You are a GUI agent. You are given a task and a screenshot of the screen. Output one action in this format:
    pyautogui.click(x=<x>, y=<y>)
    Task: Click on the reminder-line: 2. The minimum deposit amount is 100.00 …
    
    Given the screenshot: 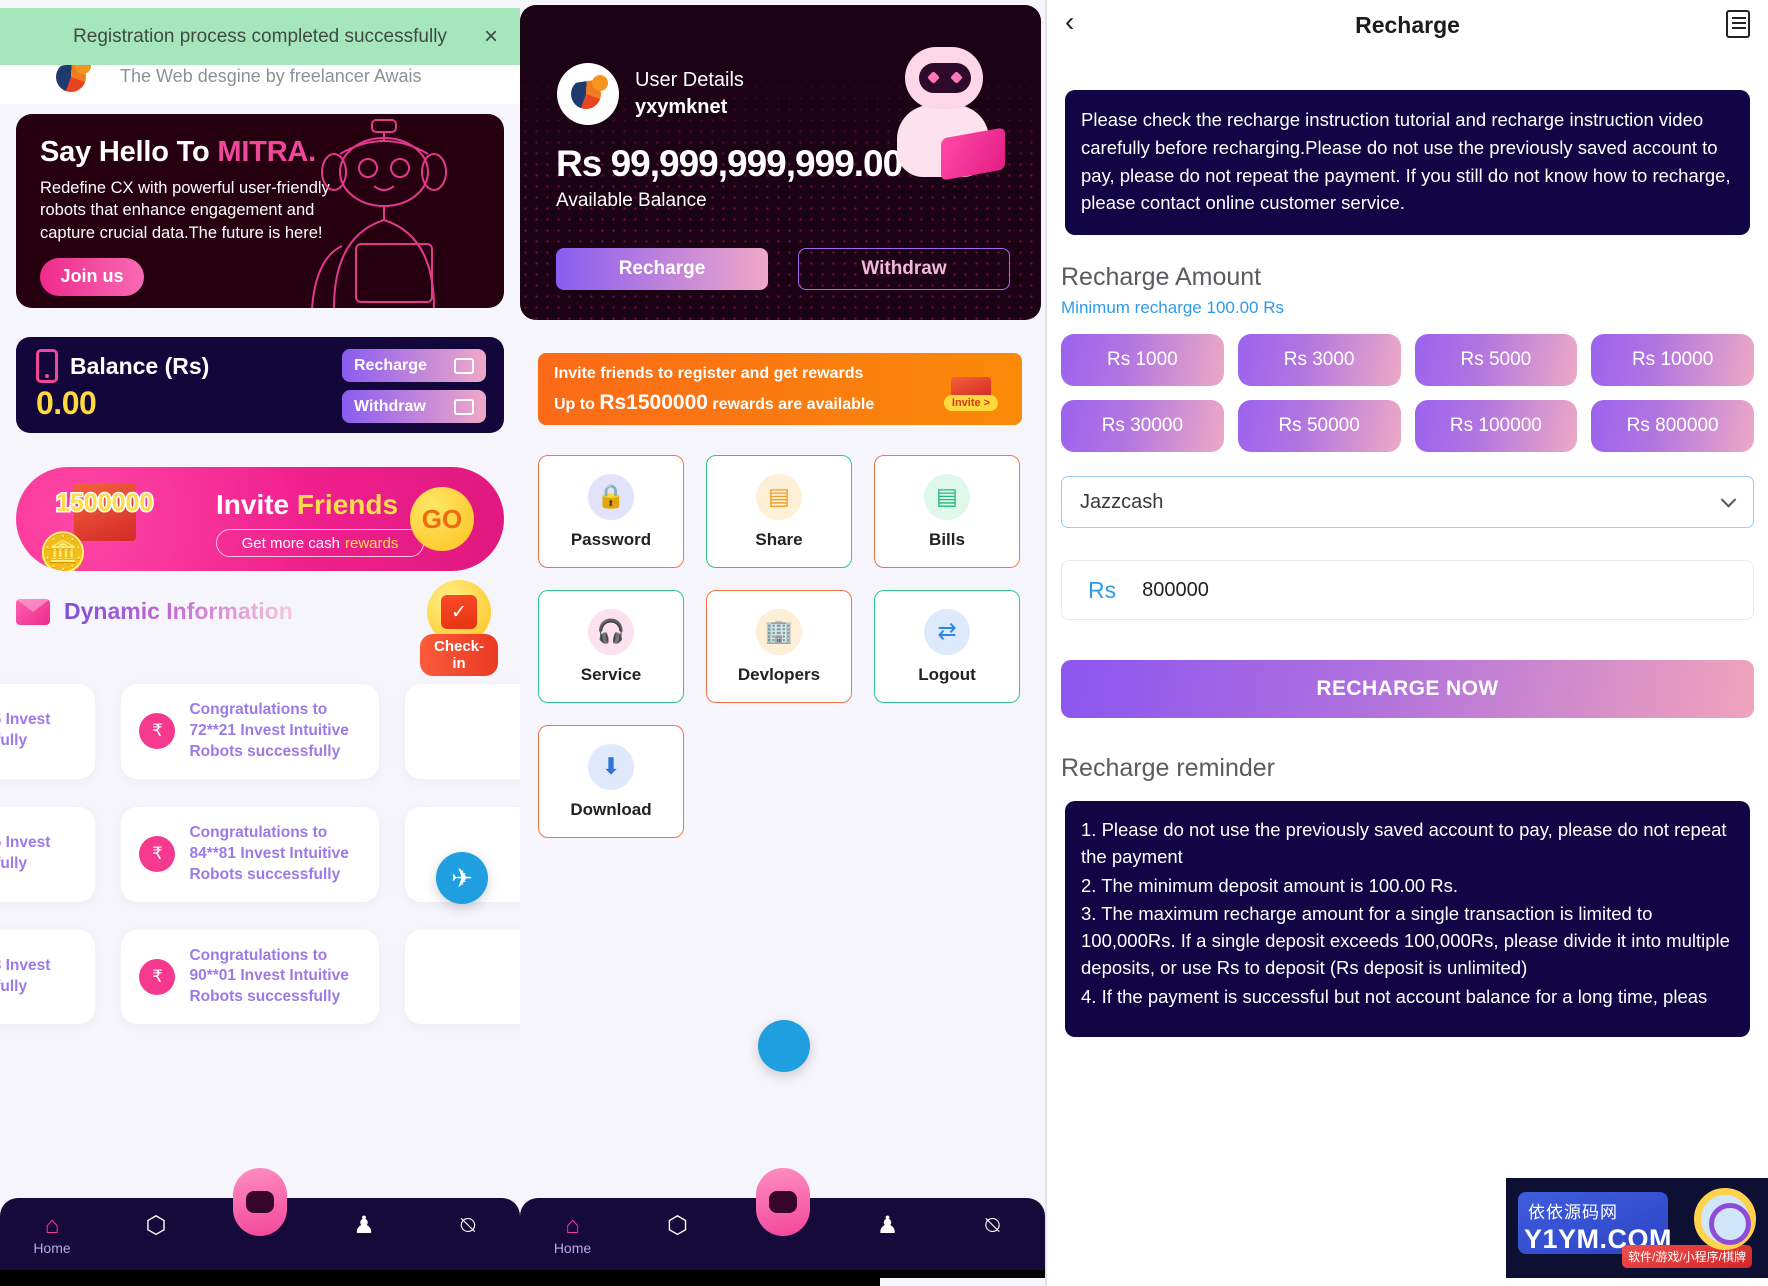 What is the action you would take?
    pyautogui.click(x=1270, y=885)
    